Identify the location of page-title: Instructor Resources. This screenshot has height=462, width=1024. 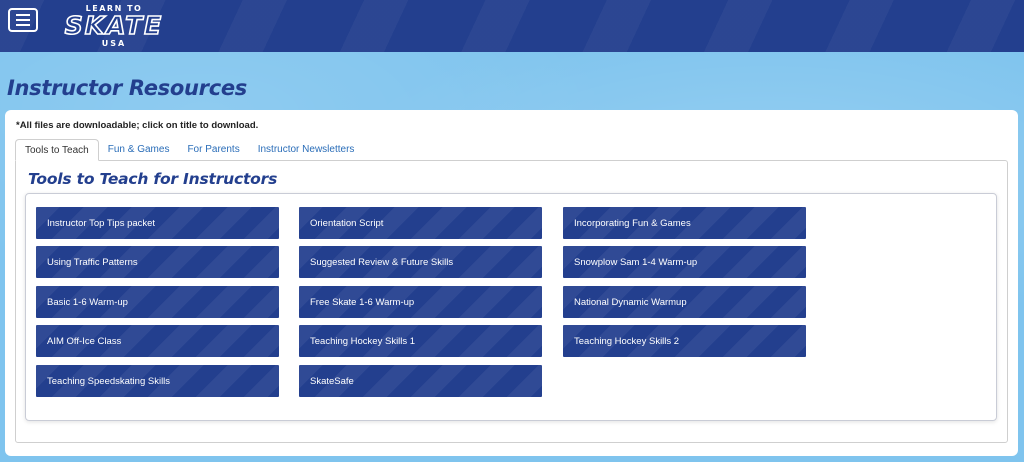
(127, 88).